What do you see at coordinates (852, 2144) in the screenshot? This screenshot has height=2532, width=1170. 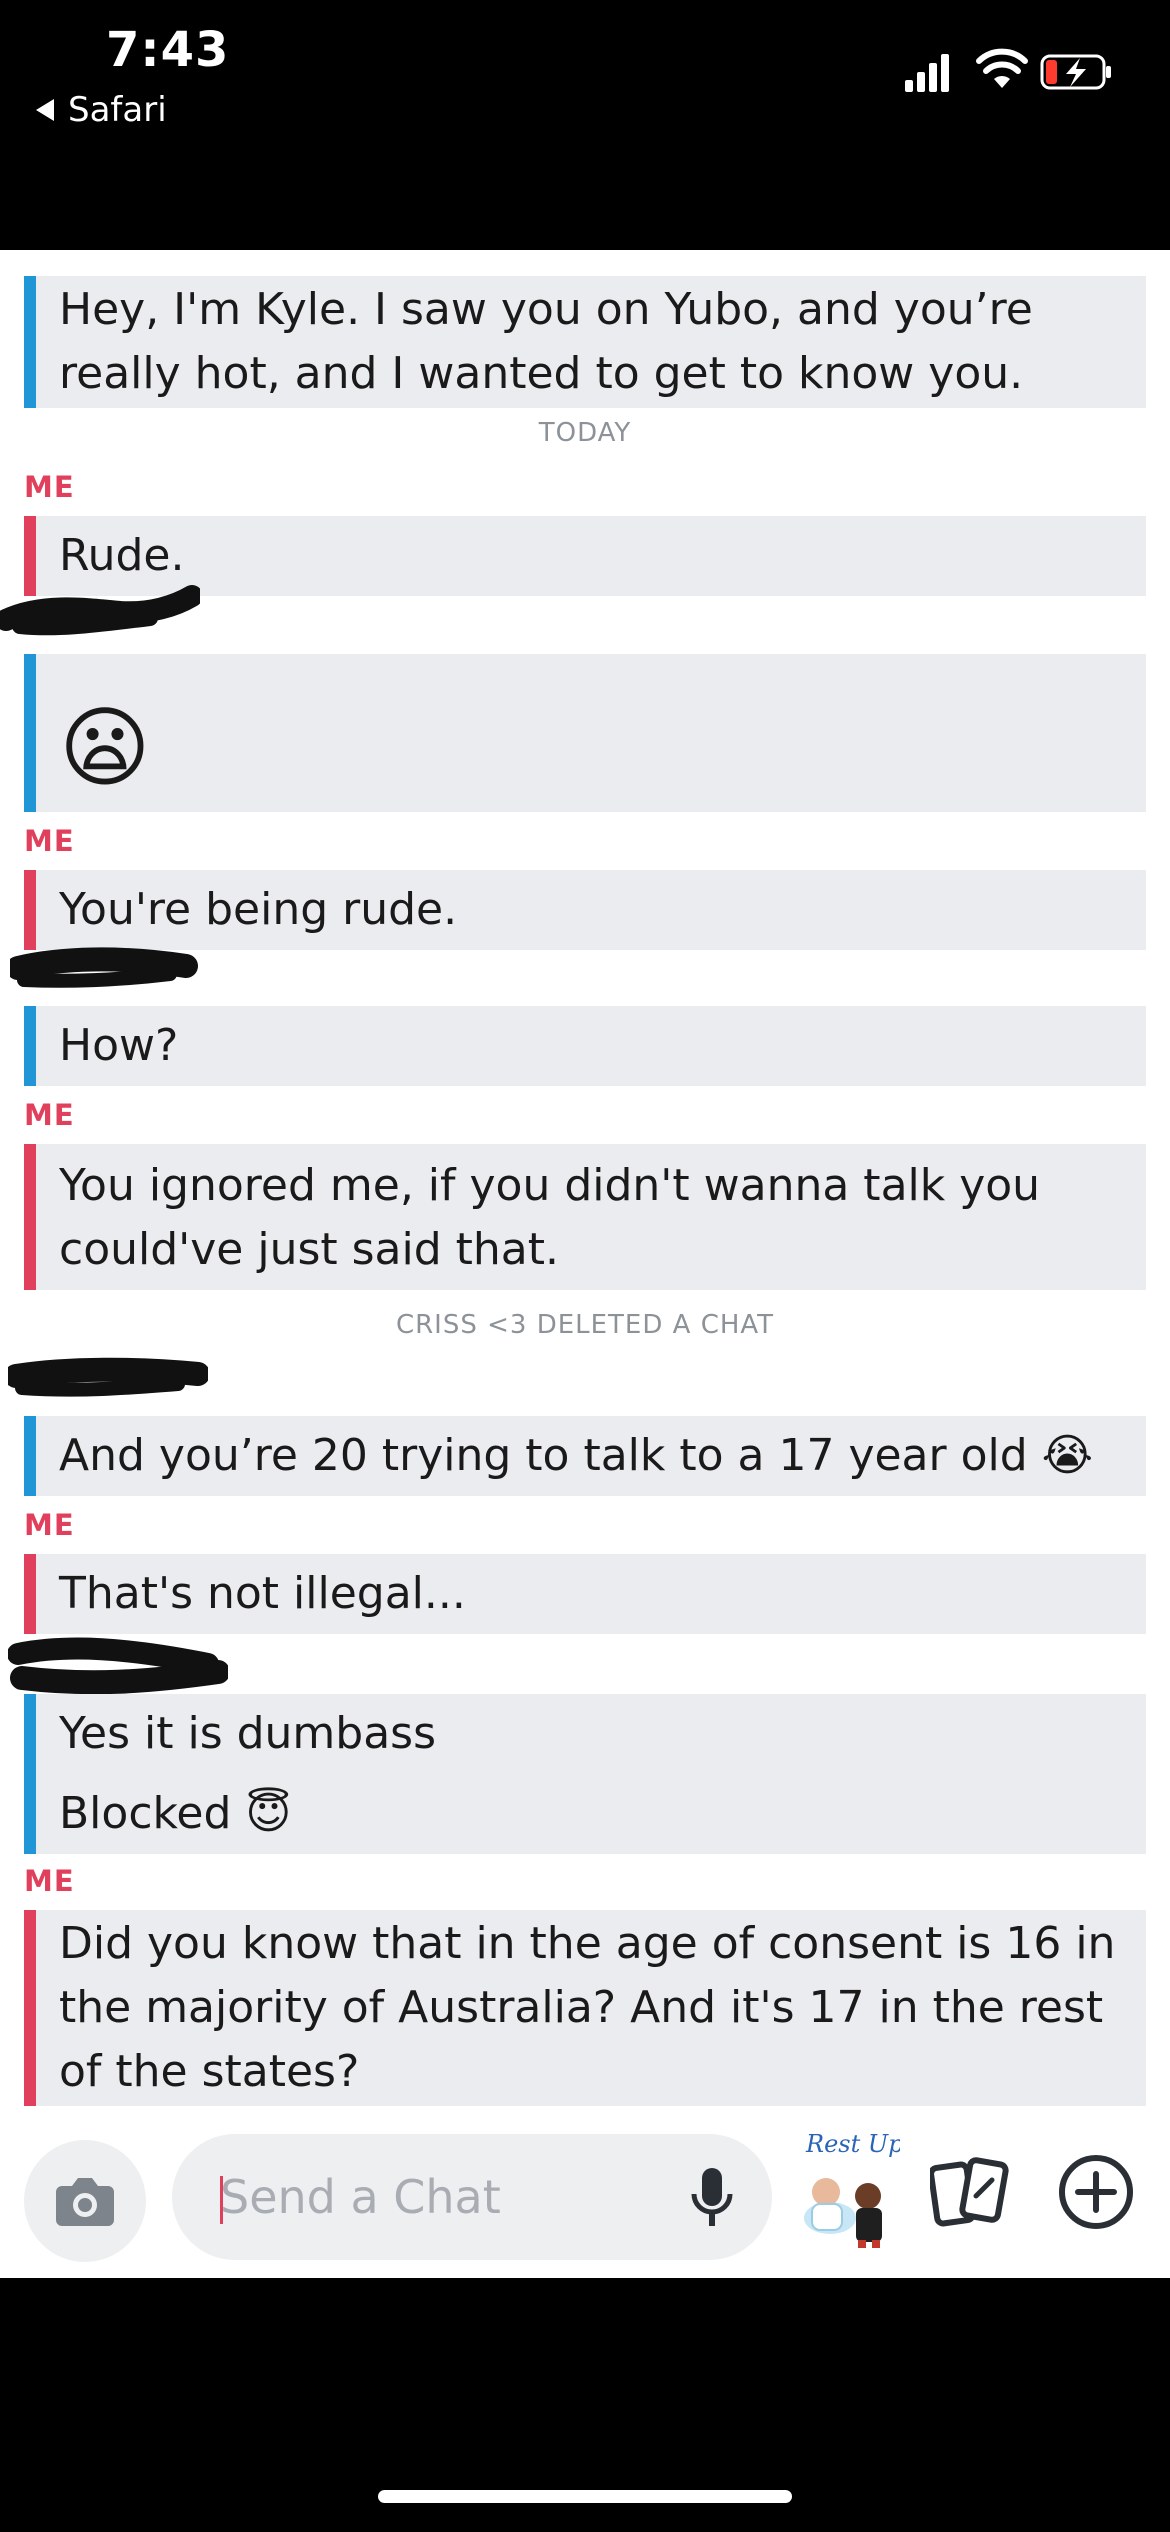 I see `bitmoji-caption: Rest Up` at bounding box center [852, 2144].